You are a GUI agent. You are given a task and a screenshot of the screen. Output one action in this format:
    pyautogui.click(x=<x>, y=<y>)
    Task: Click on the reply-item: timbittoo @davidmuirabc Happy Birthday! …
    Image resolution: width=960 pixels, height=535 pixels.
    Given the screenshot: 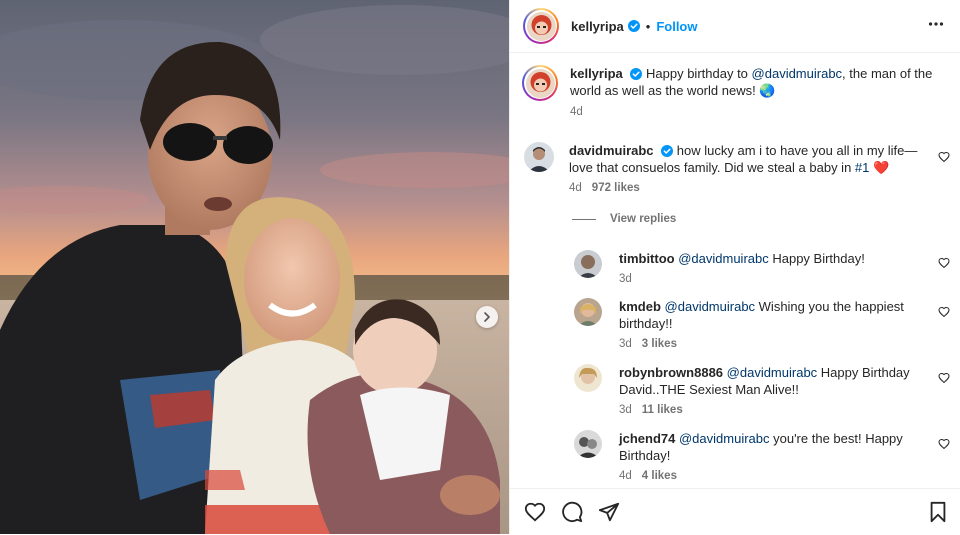 What is the action you would take?
    pyautogui.click(x=759, y=267)
    